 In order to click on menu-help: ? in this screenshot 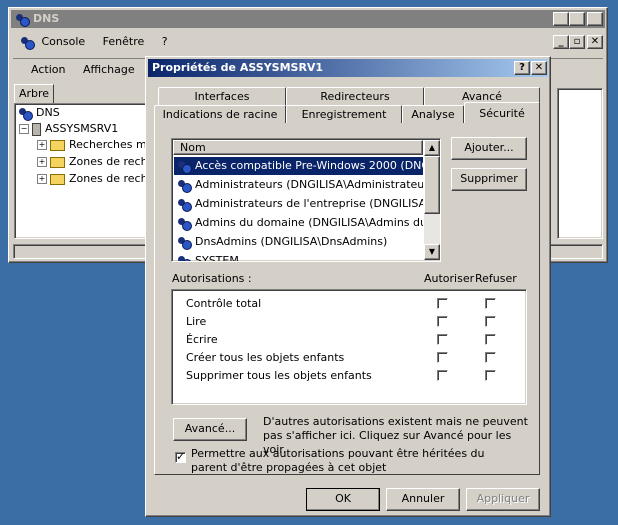, I will do `click(165, 41)`.